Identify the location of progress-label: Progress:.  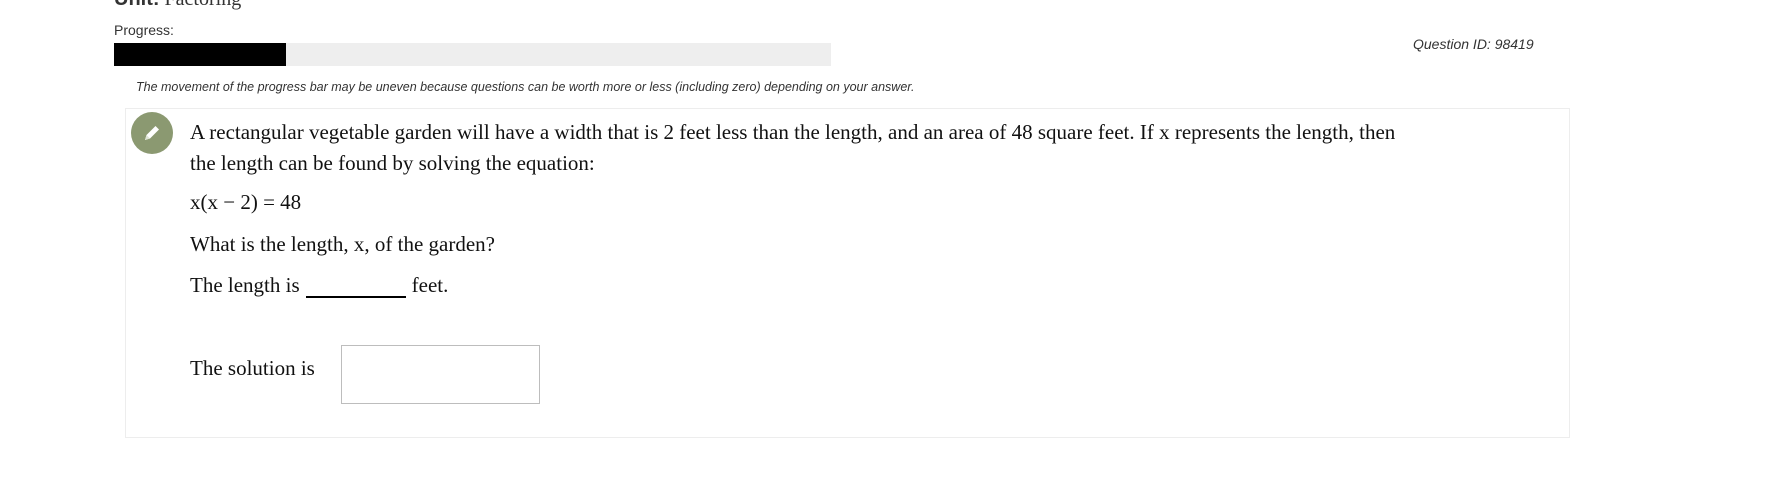
(144, 30).